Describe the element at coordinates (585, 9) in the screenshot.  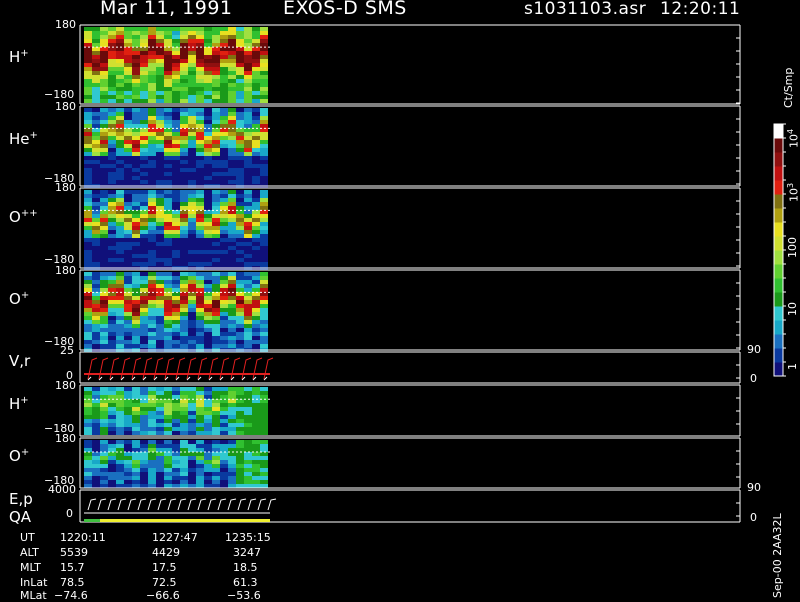
I see `file-name: s1031103.asr` at that location.